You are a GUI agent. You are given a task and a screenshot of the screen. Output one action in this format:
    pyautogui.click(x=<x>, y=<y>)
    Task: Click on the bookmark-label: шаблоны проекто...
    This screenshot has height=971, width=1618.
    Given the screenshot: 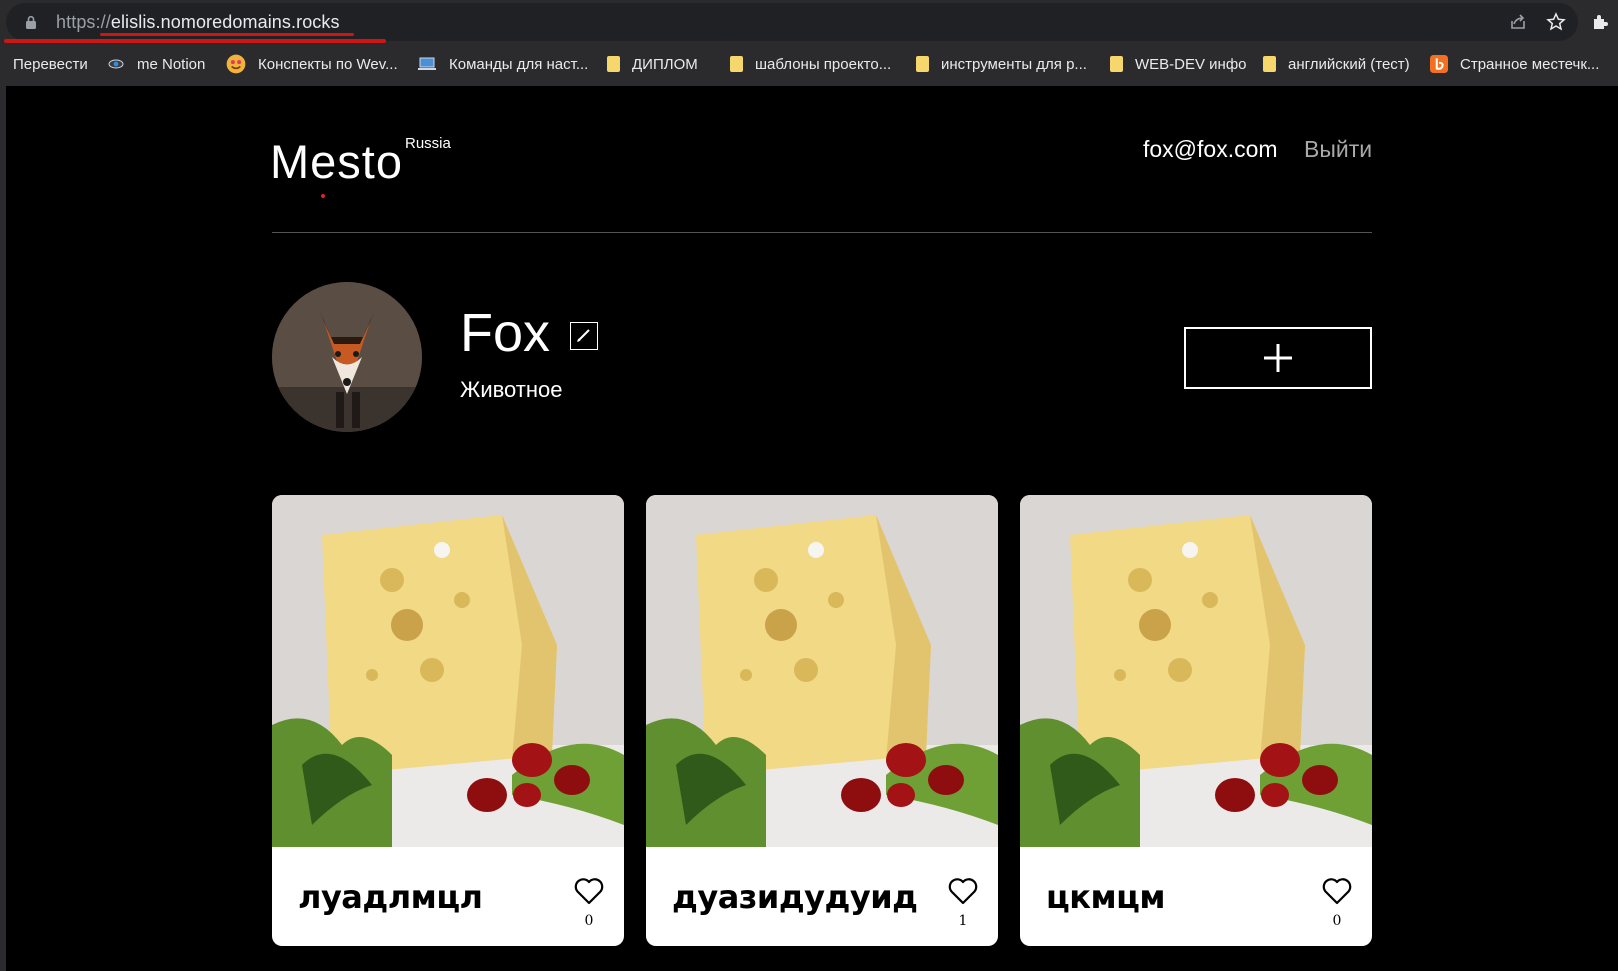 What is the action you would take?
    pyautogui.click(x=823, y=64)
    